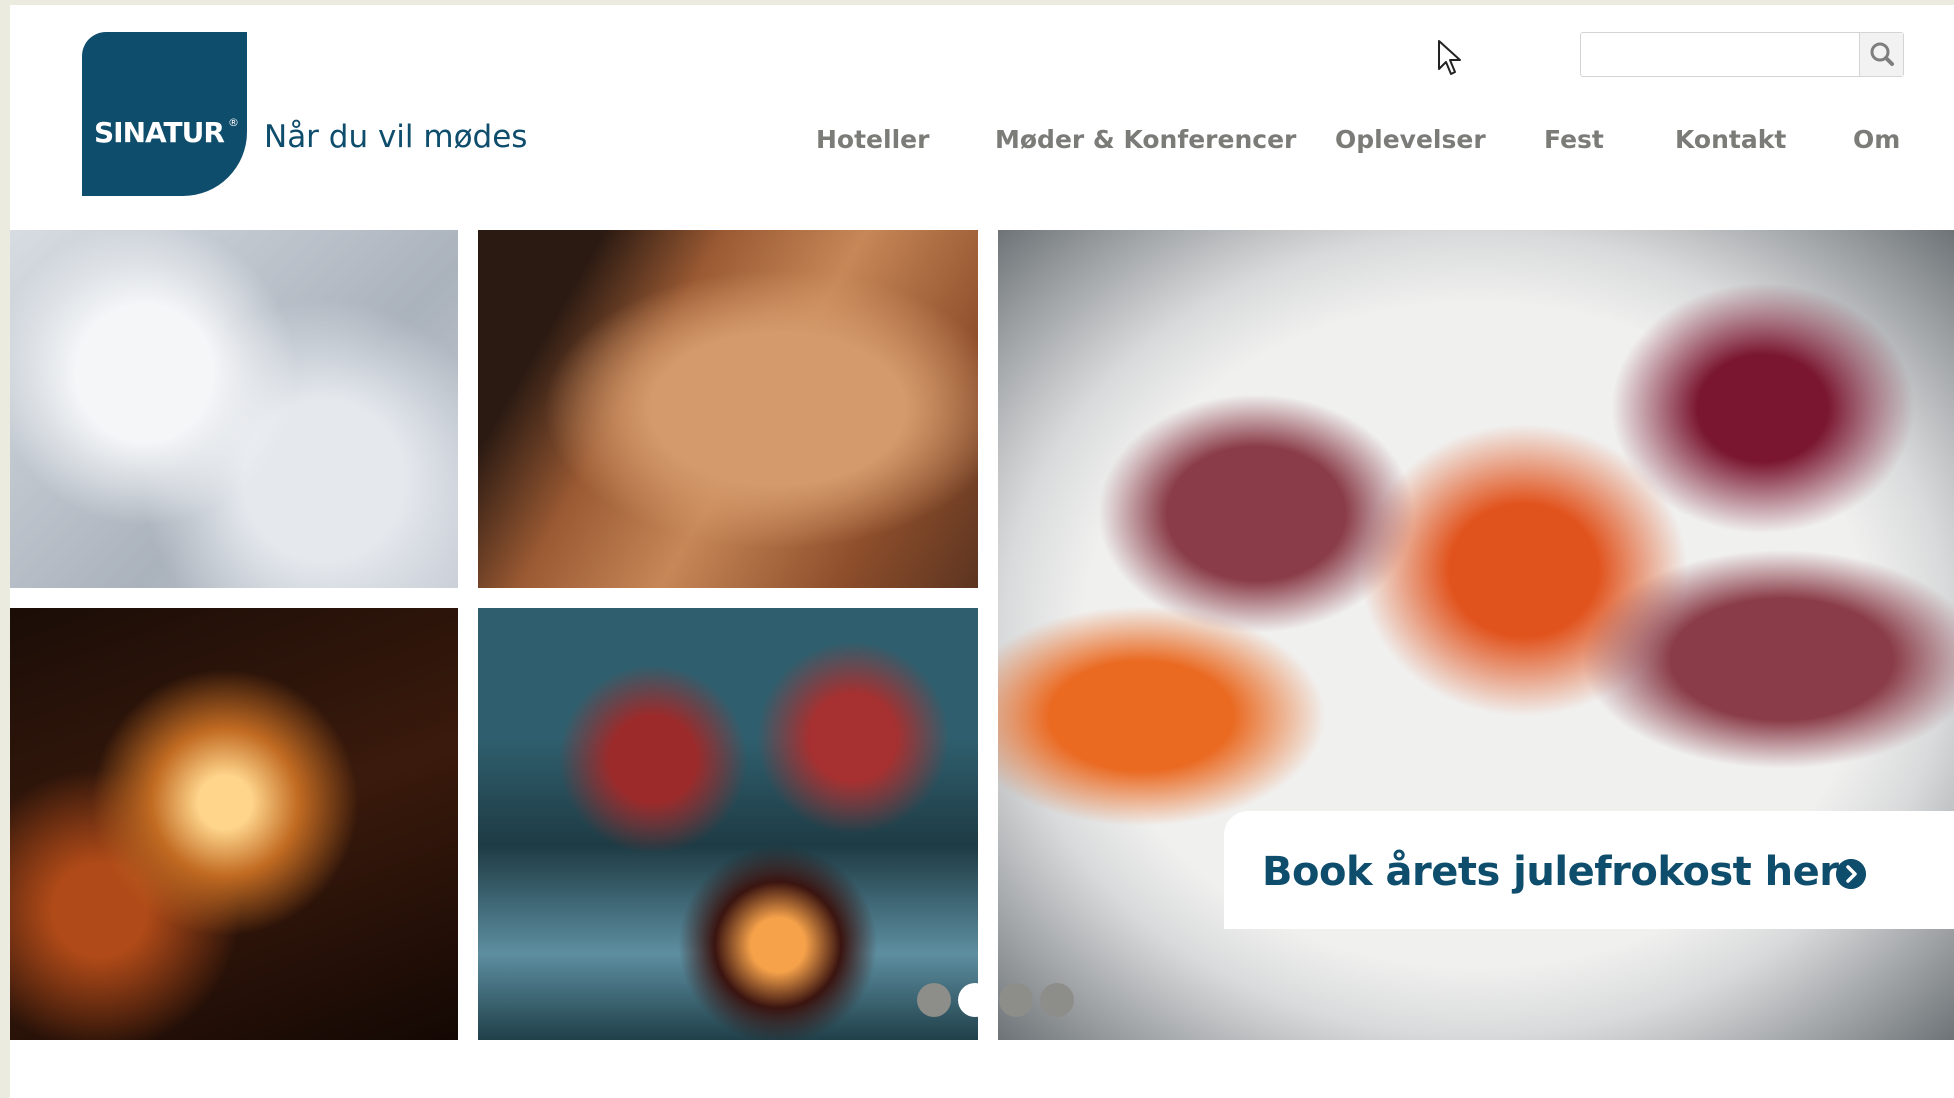  Describe the element at coordinates (728, 824) in the screenshot. I see `photo-christmas-candle` at that location.